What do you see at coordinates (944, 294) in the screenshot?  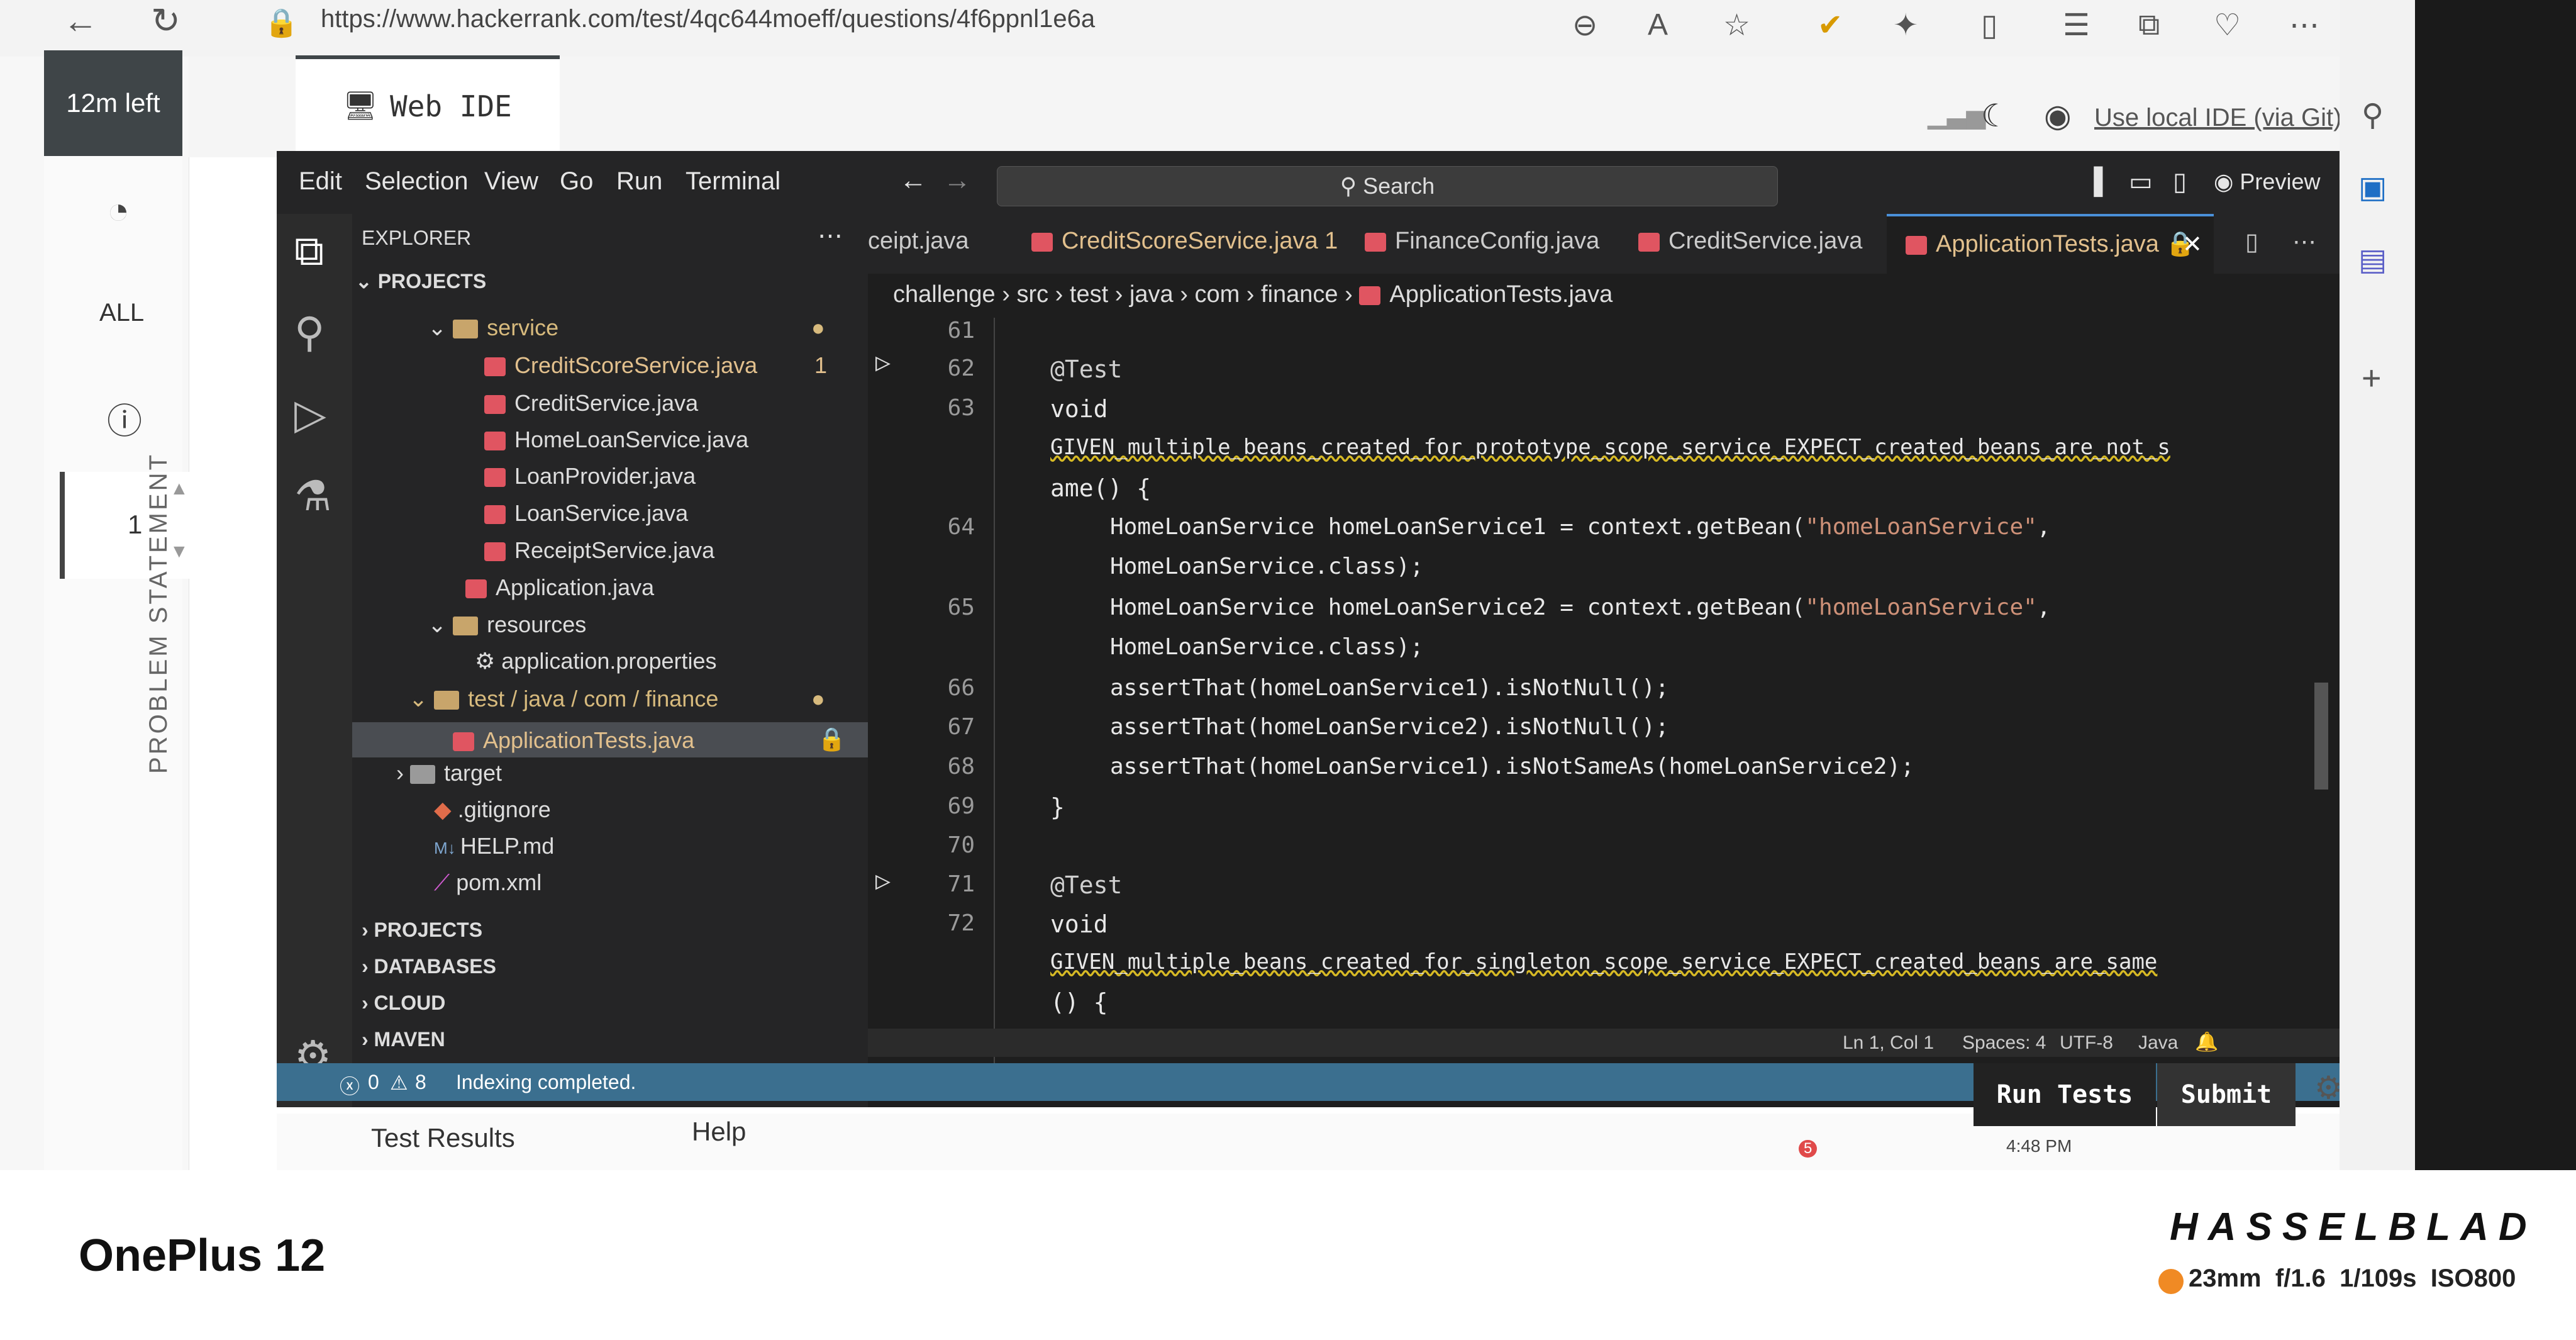 I see `breadcrumb-item: challenge` at bounding box center [944, 294].